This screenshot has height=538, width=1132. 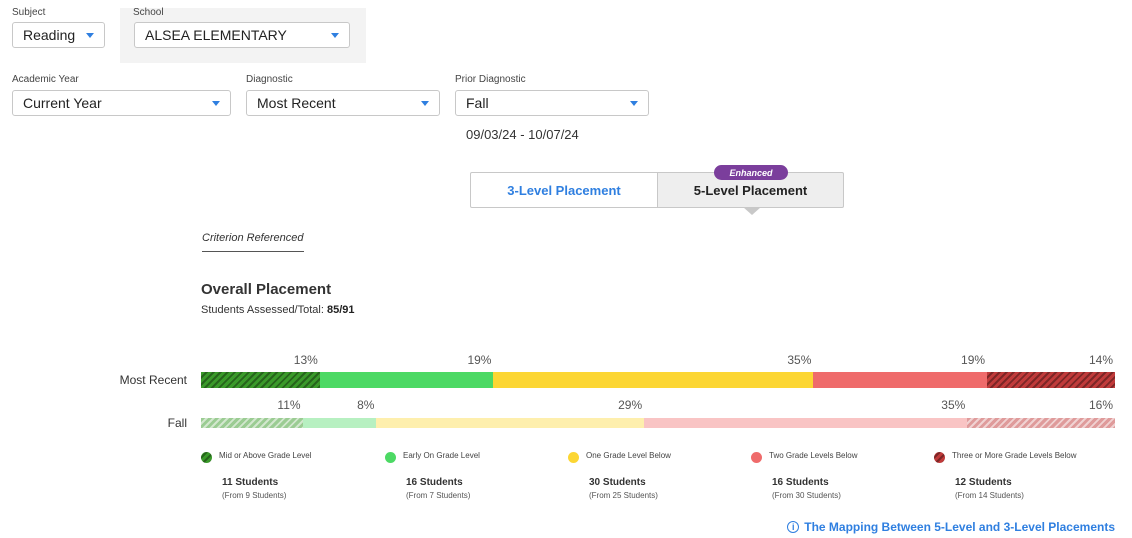 What do you see at coordinates (522, 134) in the screenshot?
I see `prior-diagnostic-date-range: 09/03/24 - 10/07/24` at bounding box center [522, 134].